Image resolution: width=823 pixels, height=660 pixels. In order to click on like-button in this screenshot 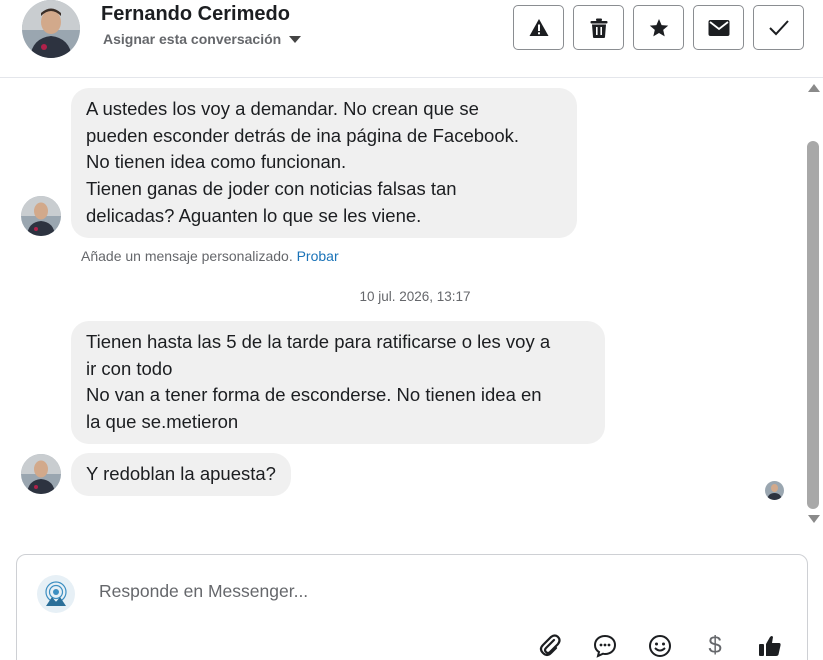, I will do `click(770, 645)`.